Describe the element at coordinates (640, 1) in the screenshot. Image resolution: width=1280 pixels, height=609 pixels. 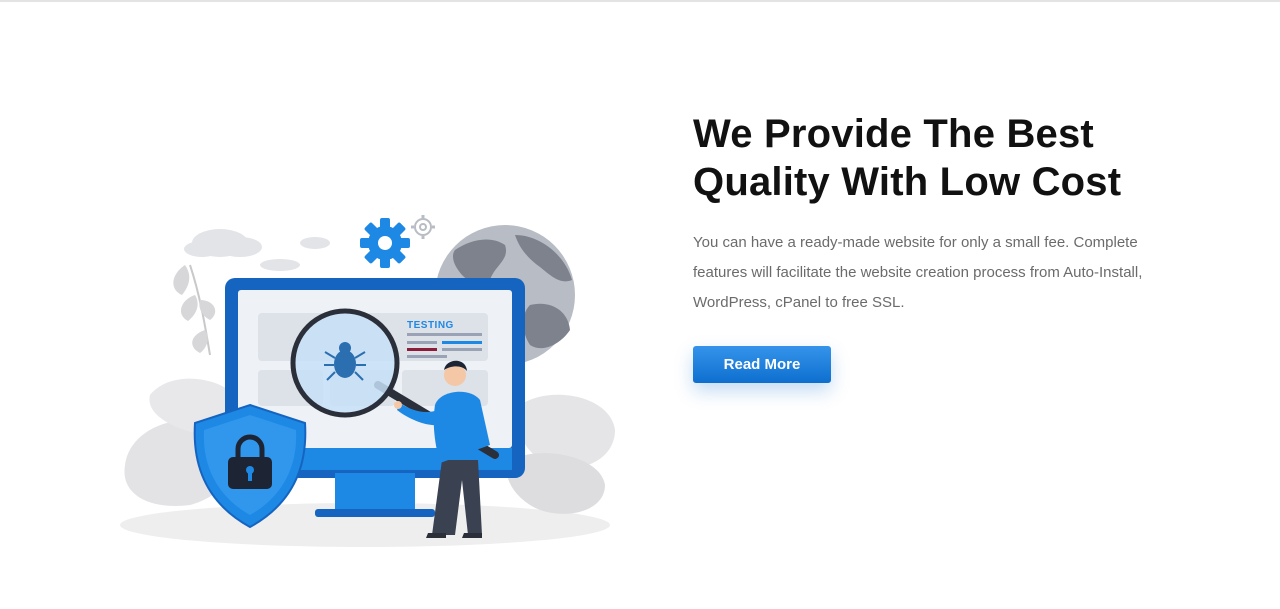
I see `top-border` at that location.